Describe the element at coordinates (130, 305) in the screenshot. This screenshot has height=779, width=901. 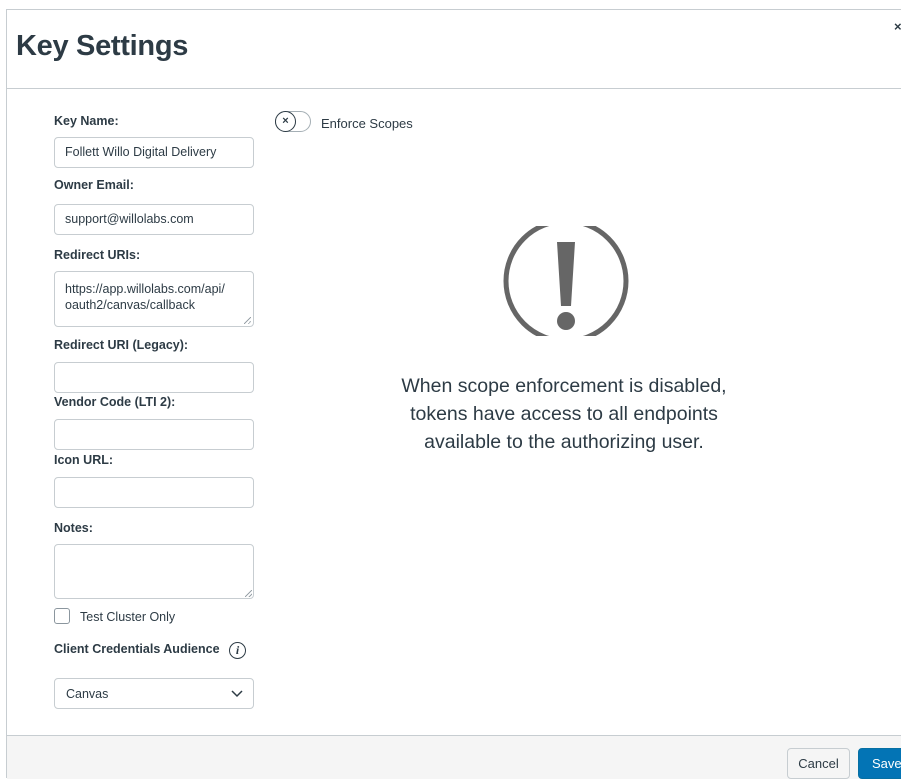
I see `redirect-uri-line: oauth2/canvas/callback` at that location.